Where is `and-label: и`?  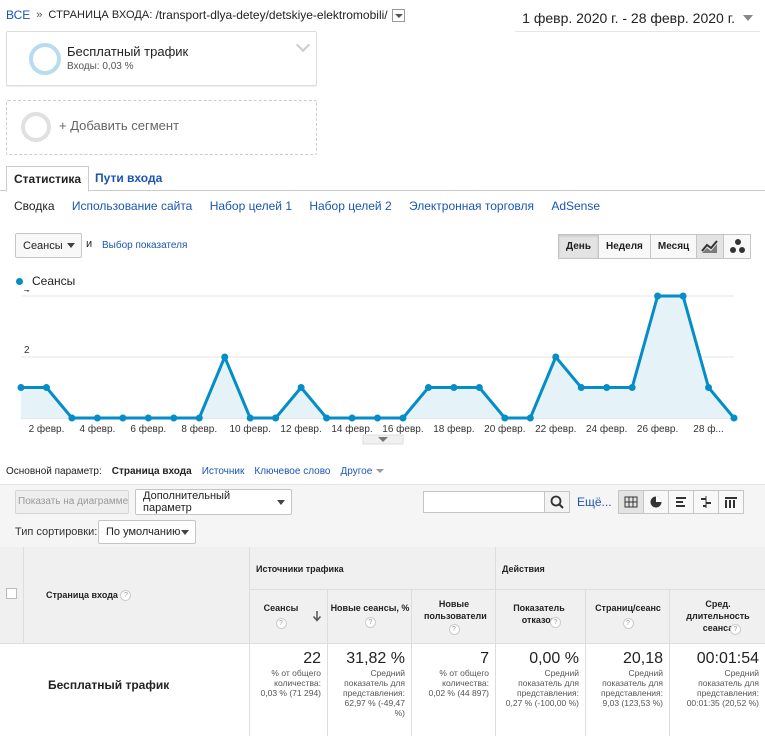 and-label: и is located at coordinates (89, 244).